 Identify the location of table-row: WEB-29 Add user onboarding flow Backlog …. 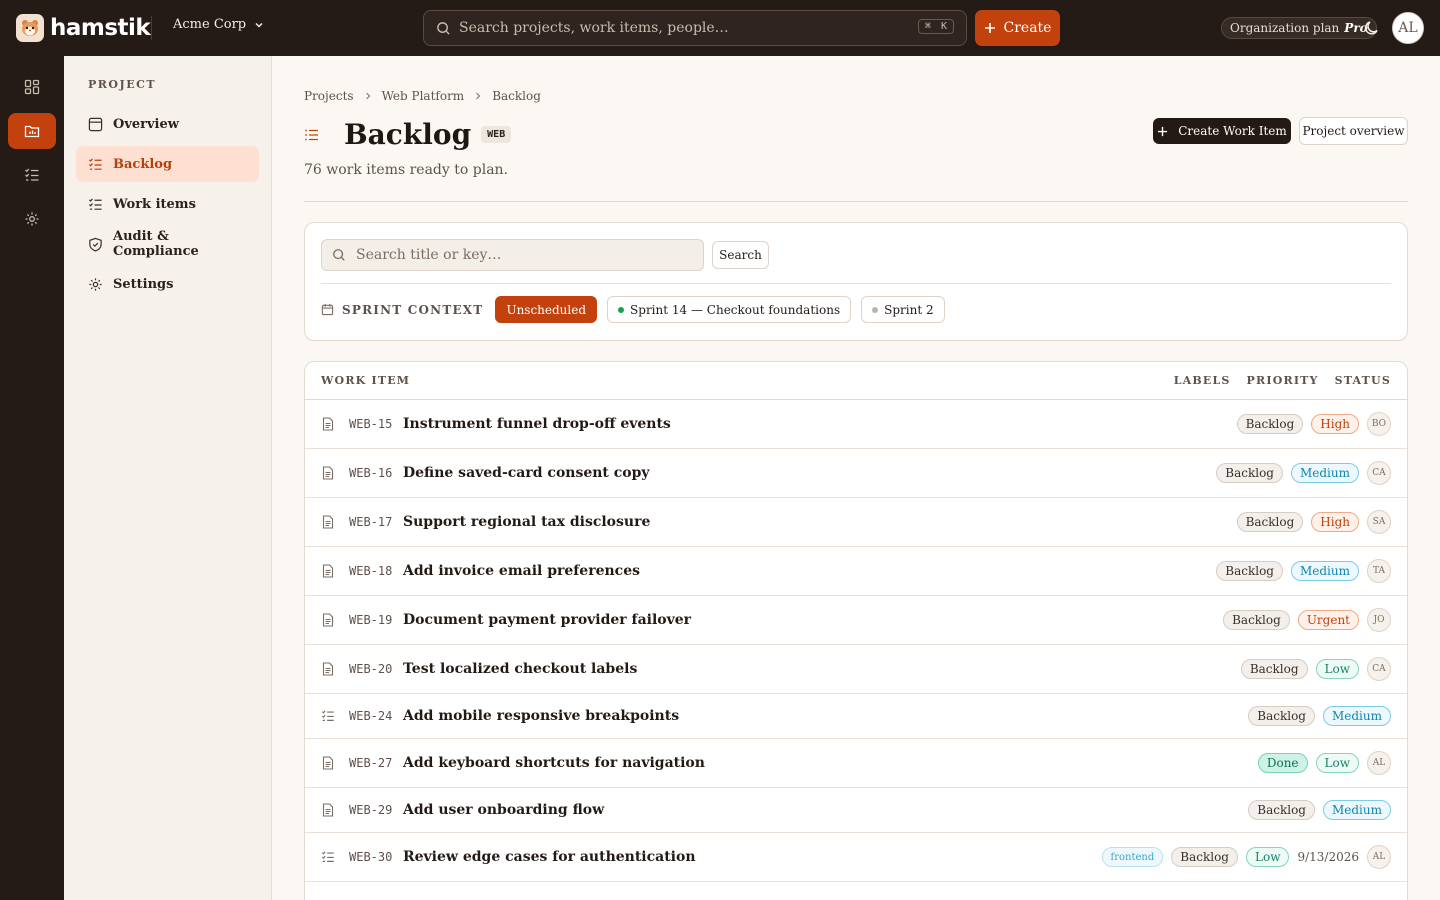
(856, 810).